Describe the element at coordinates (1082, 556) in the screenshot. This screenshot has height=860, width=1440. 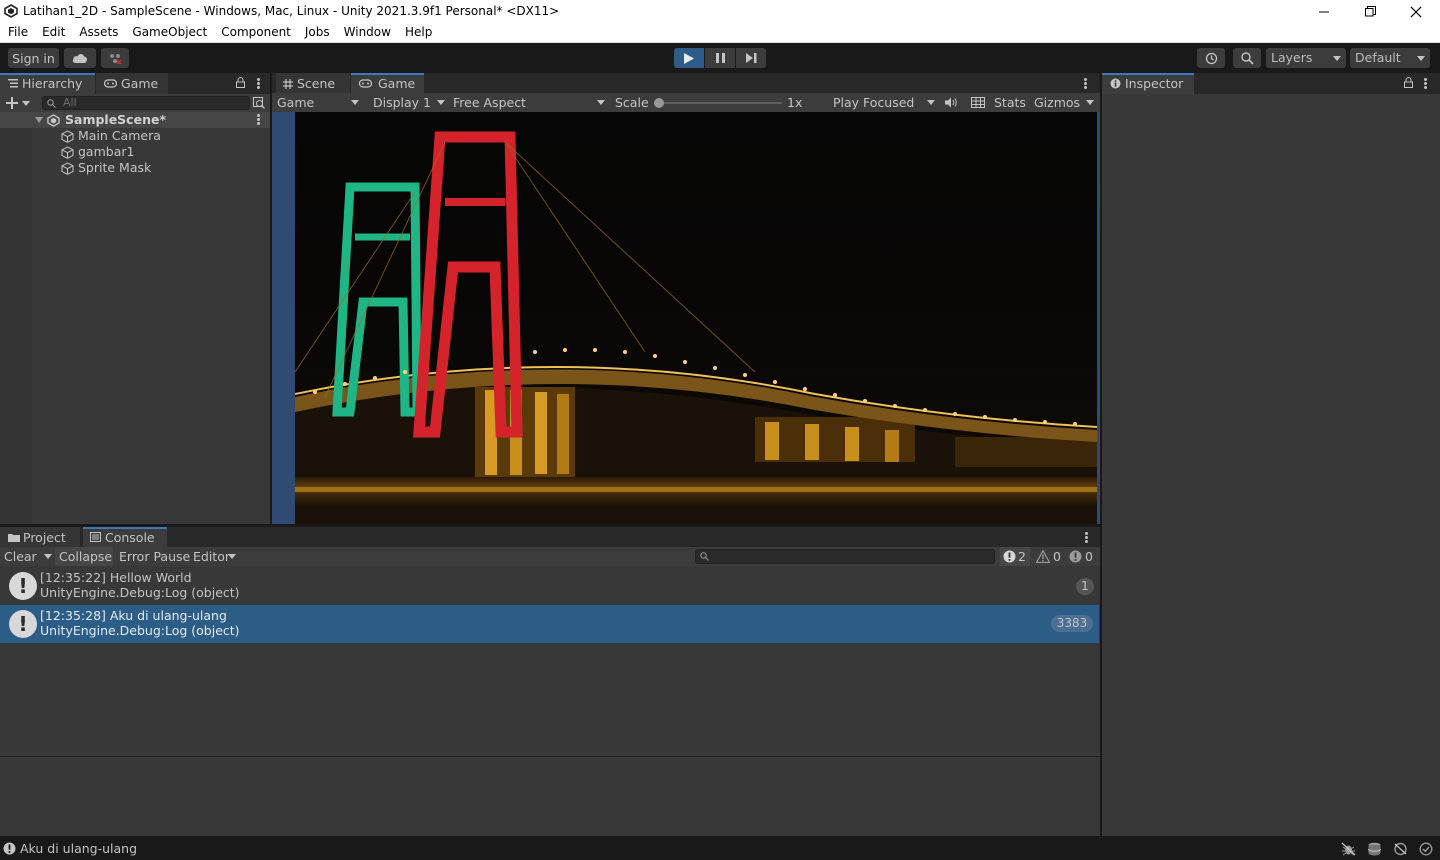
I see `error-count-toggle: 0` at that location.